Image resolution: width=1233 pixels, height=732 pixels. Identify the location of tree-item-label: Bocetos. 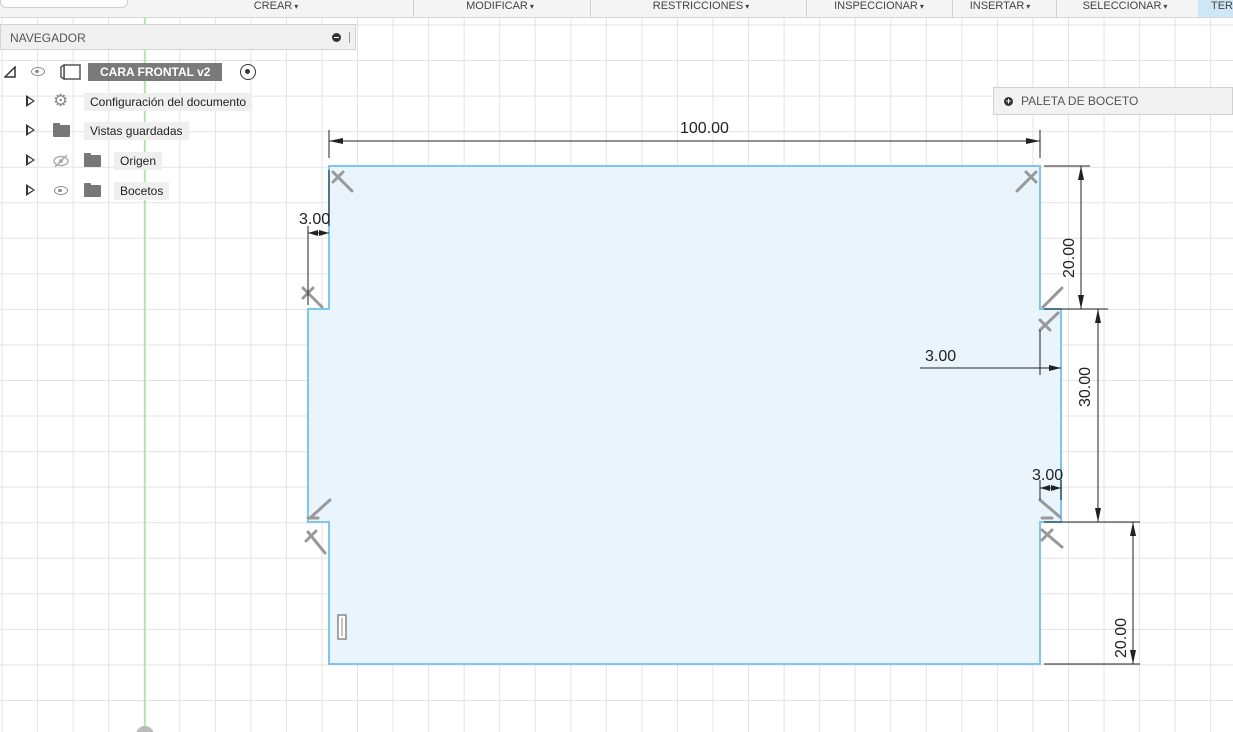
(142, 191).